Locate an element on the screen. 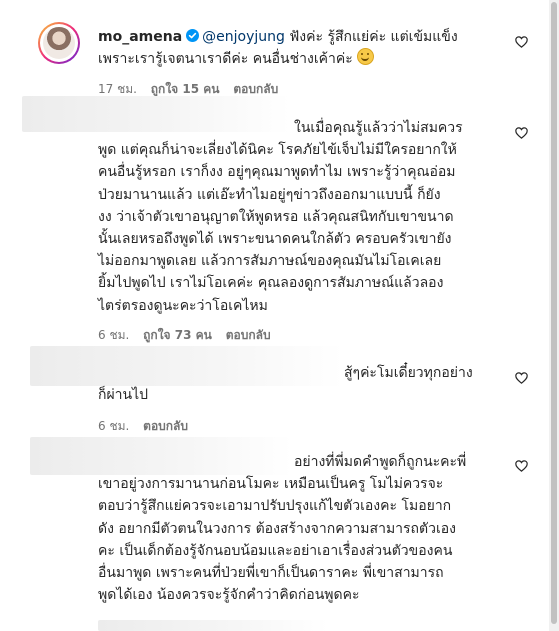 Image resolution: width=559 pixels, height=631 pixels. scrollbar-track is located at coordinates (554, 315).